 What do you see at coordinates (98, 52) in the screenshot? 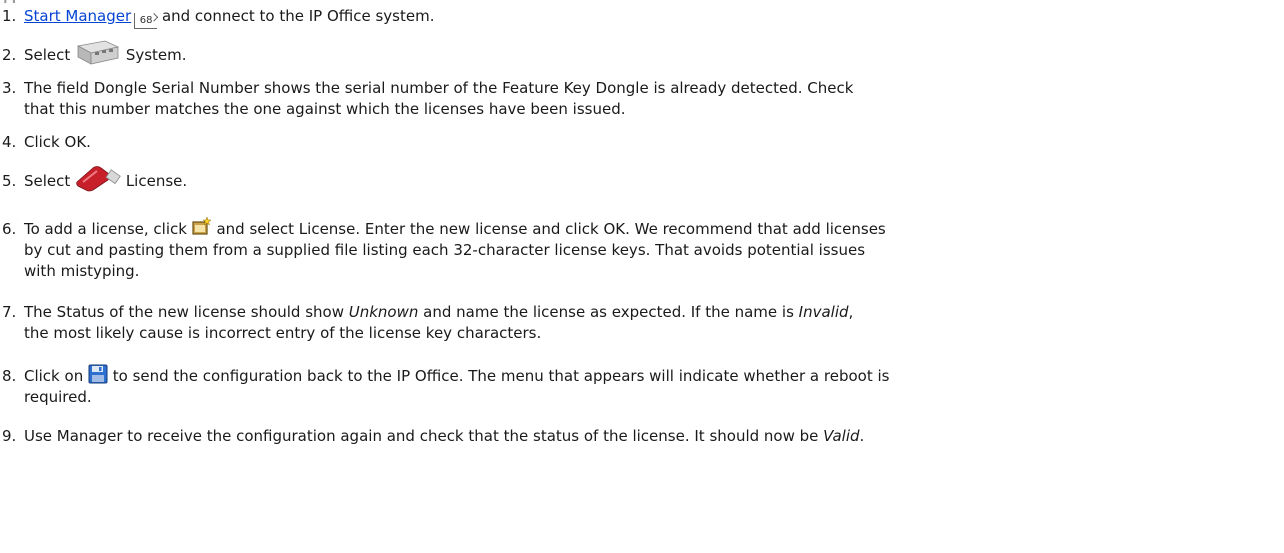
I see `system-unit-icon` at bounding box center [98, 52].